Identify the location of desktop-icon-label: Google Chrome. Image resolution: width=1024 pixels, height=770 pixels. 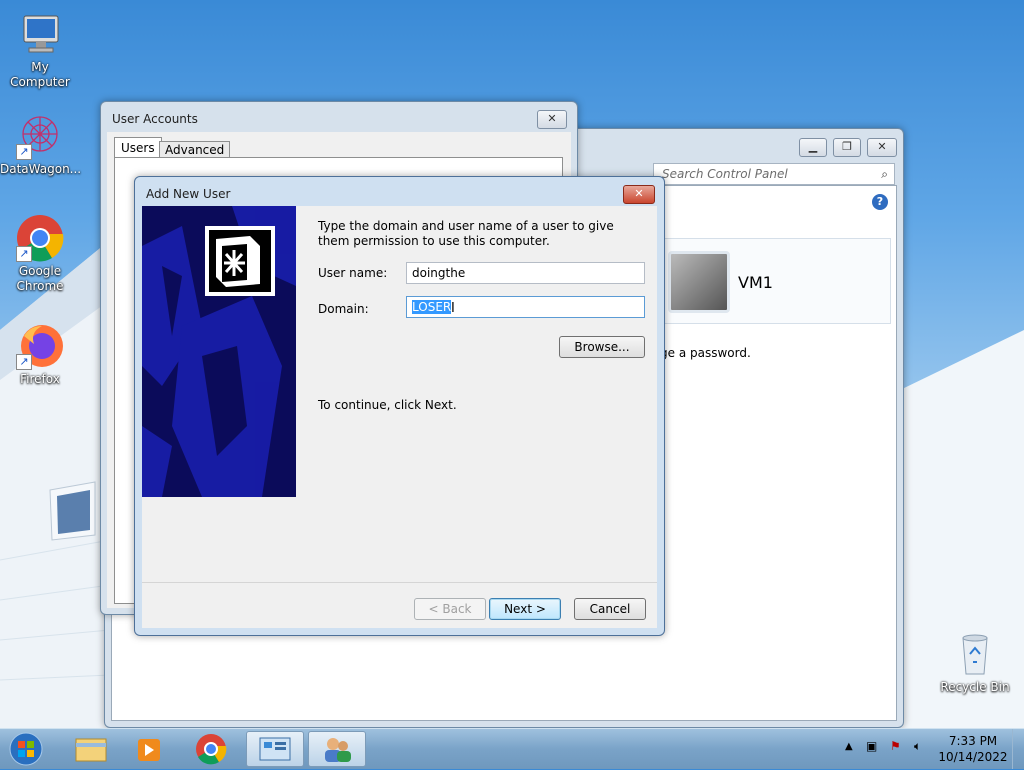
(40, 278).